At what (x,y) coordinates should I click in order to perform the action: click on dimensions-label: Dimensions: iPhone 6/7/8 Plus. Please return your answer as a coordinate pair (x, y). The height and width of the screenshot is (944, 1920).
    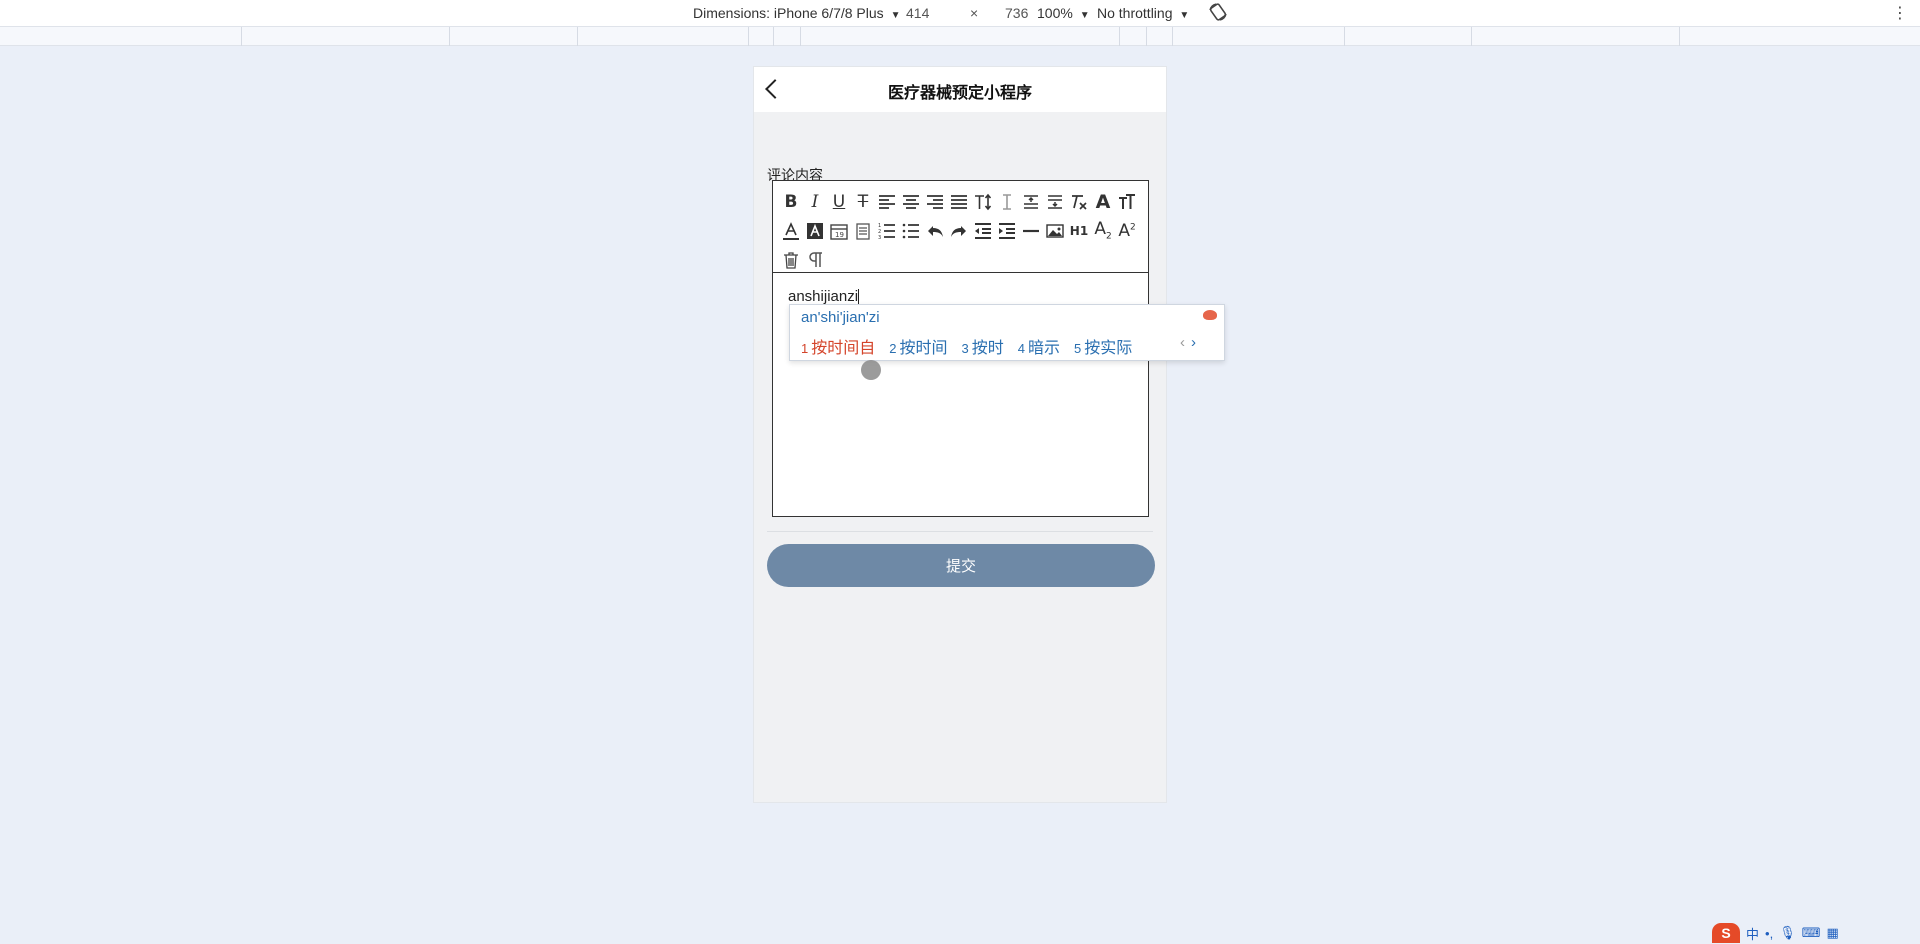
    Looking at the image, I should click on (788, 13).